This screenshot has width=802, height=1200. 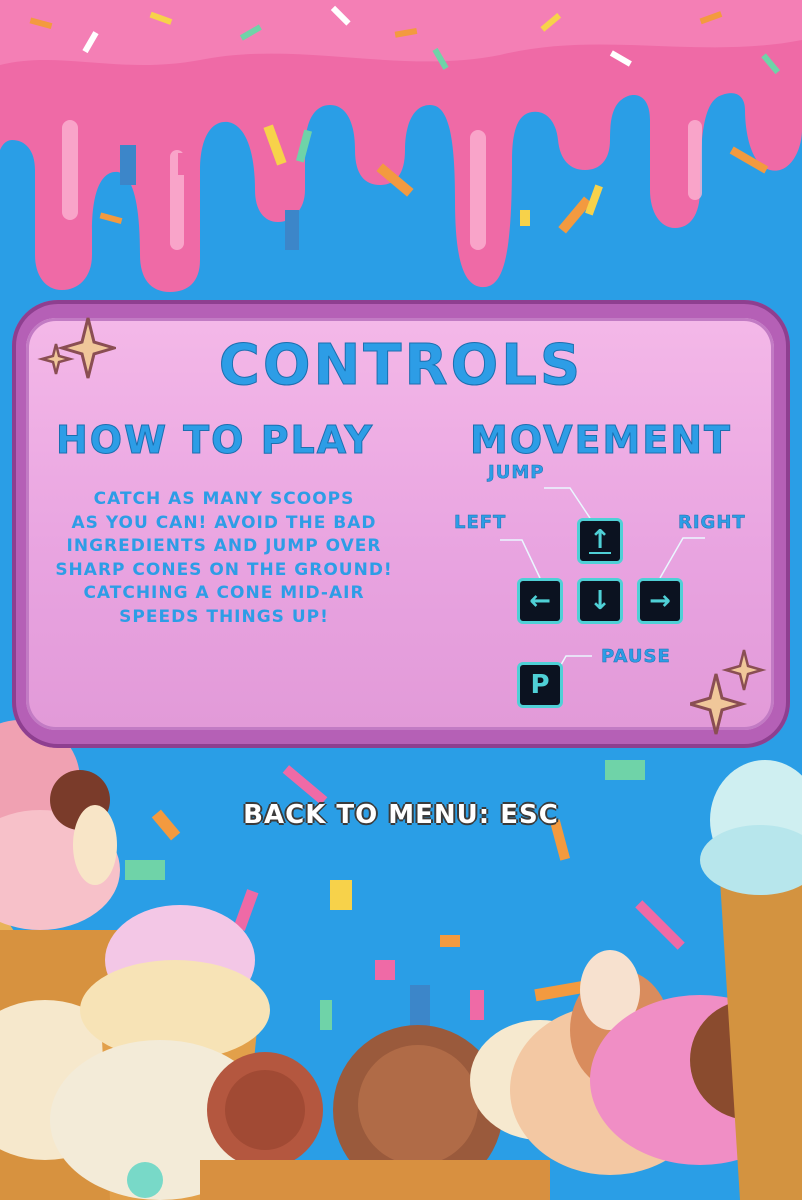 What do you see at coordinates (480, 523) in the screenshot?
I see `left-label: LEFT` at bounding box center [480, 523].